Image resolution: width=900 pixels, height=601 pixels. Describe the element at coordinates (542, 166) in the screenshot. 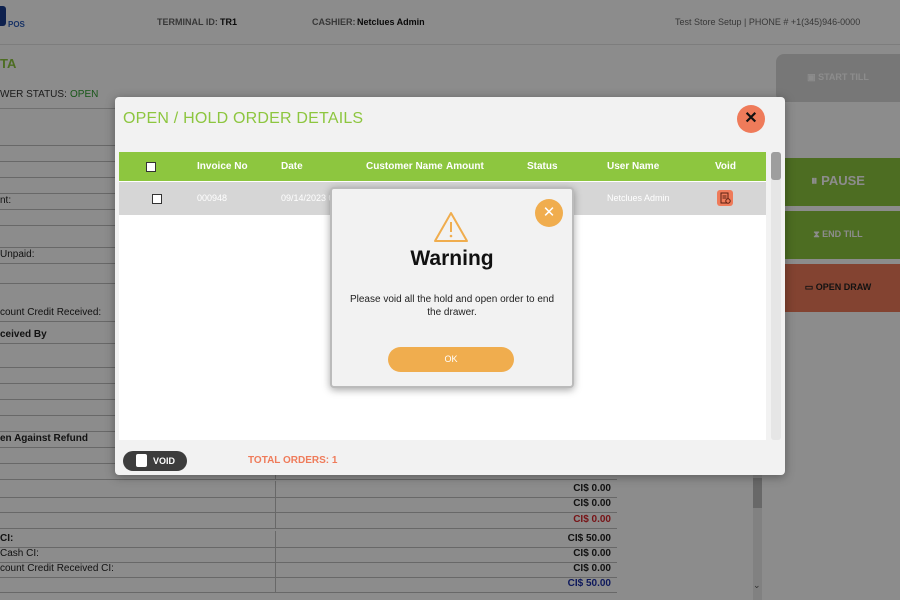

I see `col-status: Status` at that location.